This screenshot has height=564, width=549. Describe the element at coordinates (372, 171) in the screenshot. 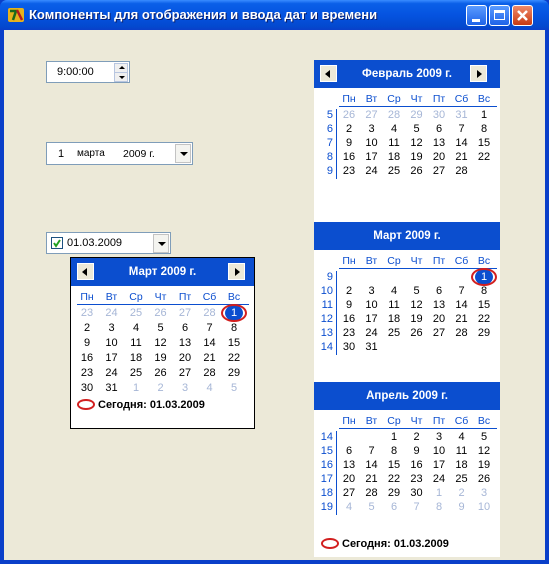

I see `calendar-day: 24` at that location.